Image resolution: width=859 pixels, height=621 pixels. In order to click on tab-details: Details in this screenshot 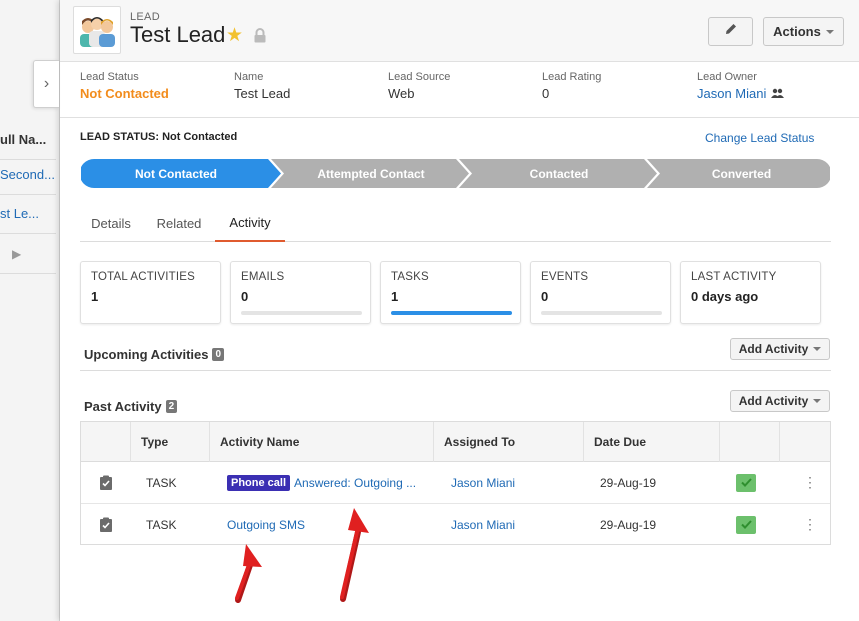, I will do `click(111, 223)`.